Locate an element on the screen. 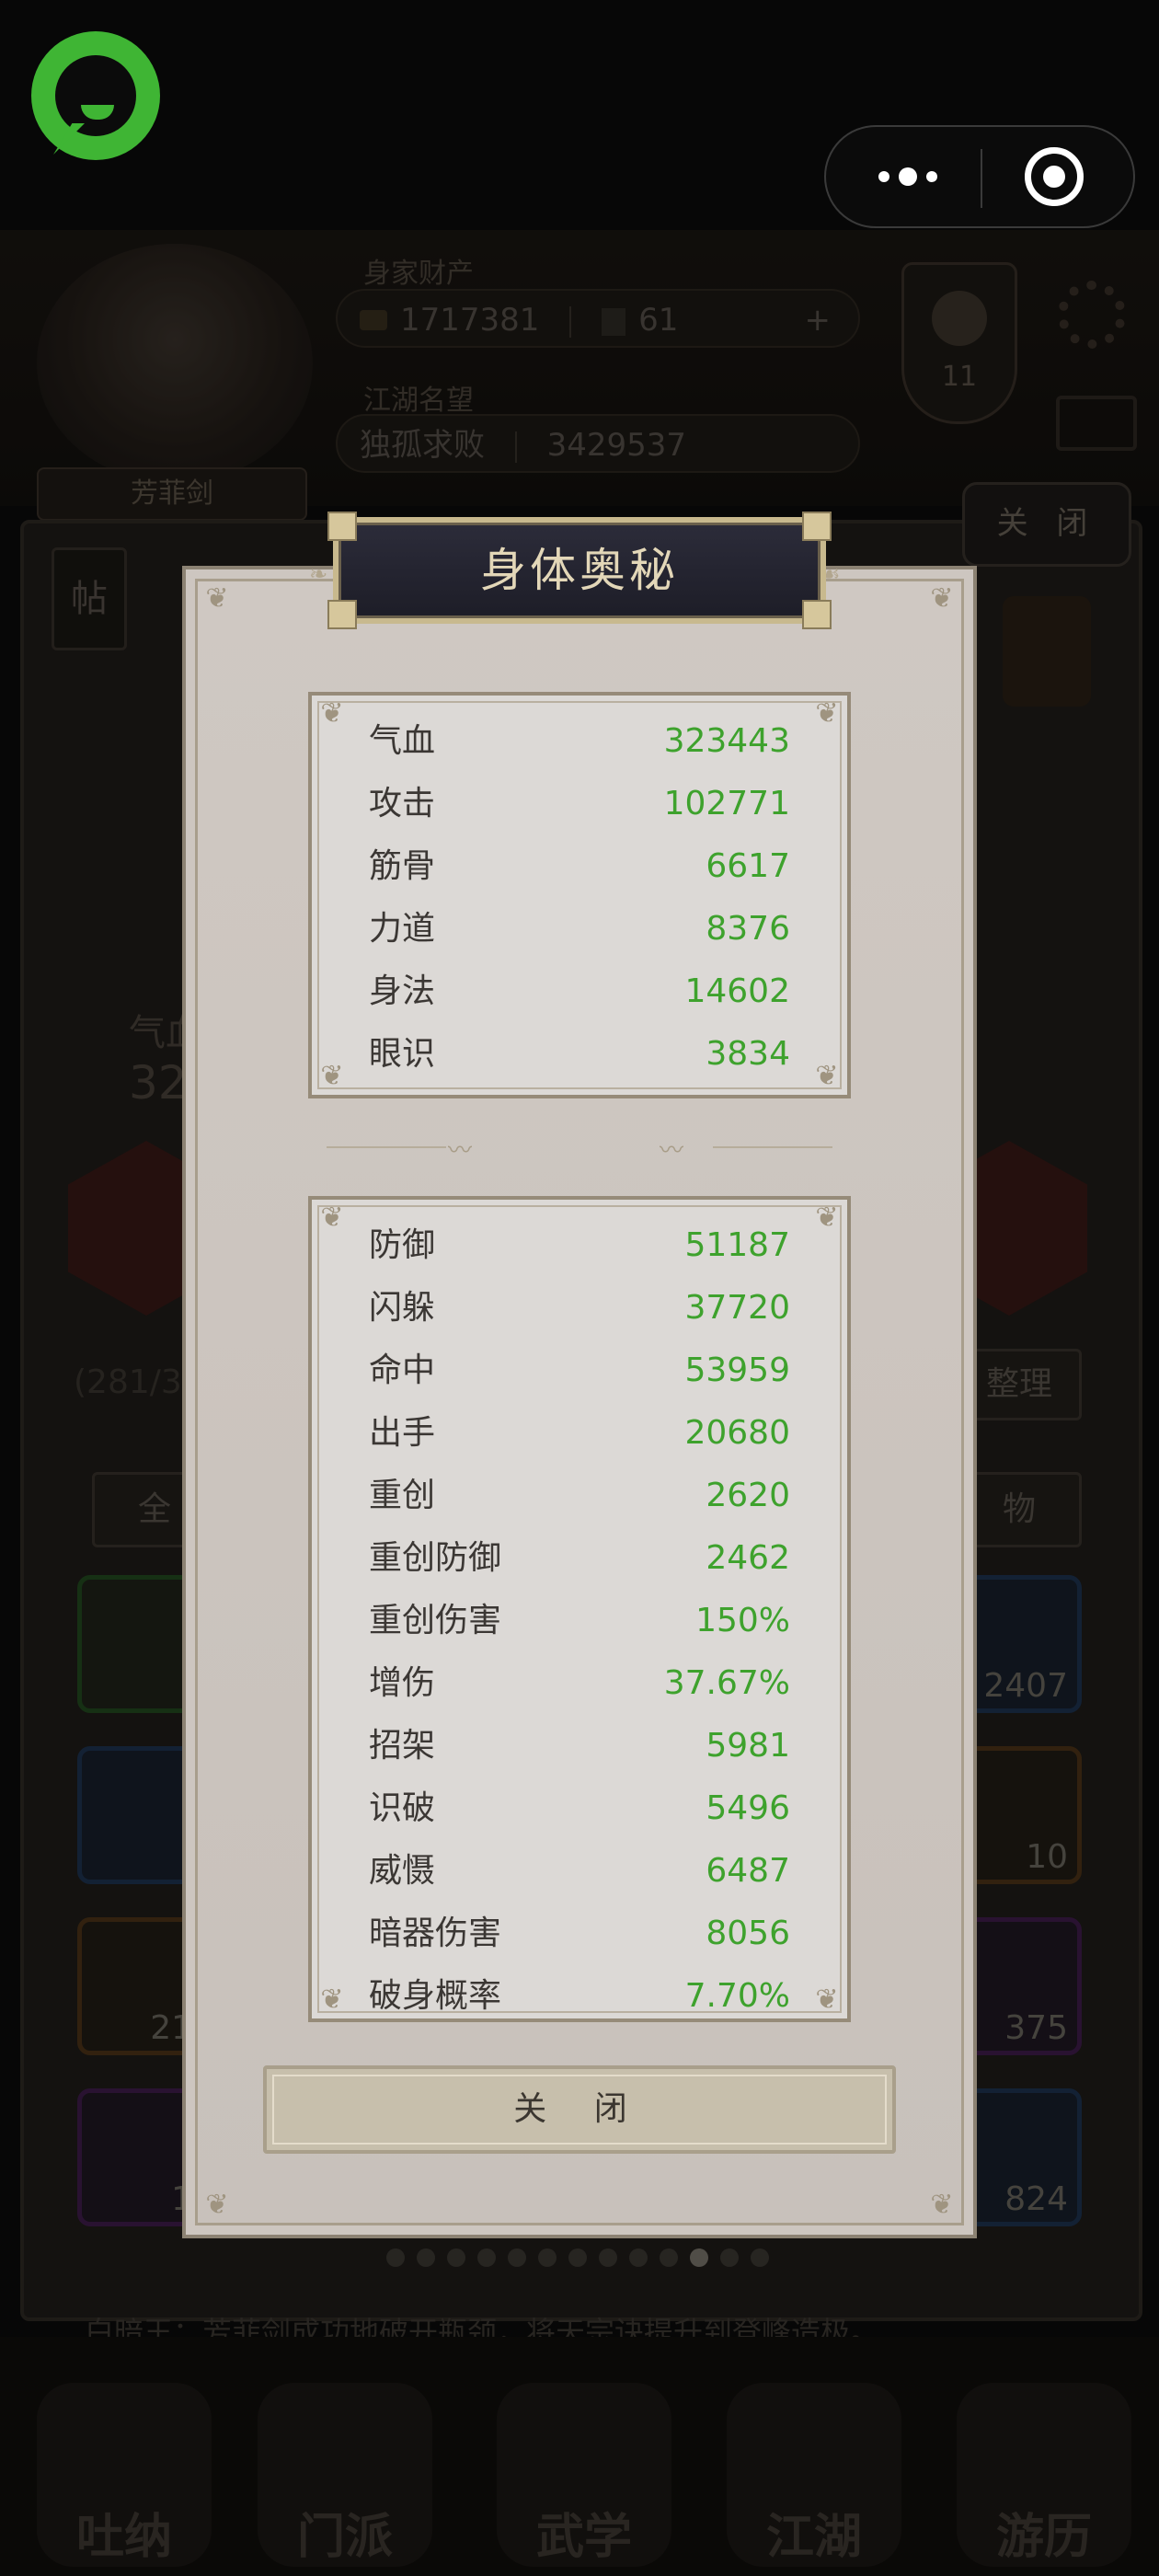 This screenshot has width=1159, height=2576. modal-title-plate: 身体奥秘 is located at coordinates (579, 570).